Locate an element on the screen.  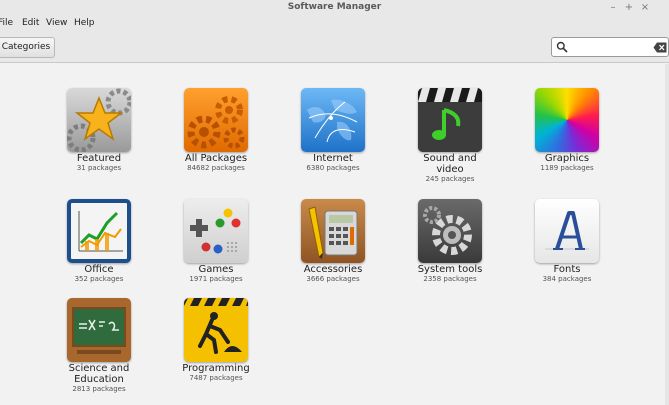
package-count: 2358 packages is located at coordinates (450, 279).